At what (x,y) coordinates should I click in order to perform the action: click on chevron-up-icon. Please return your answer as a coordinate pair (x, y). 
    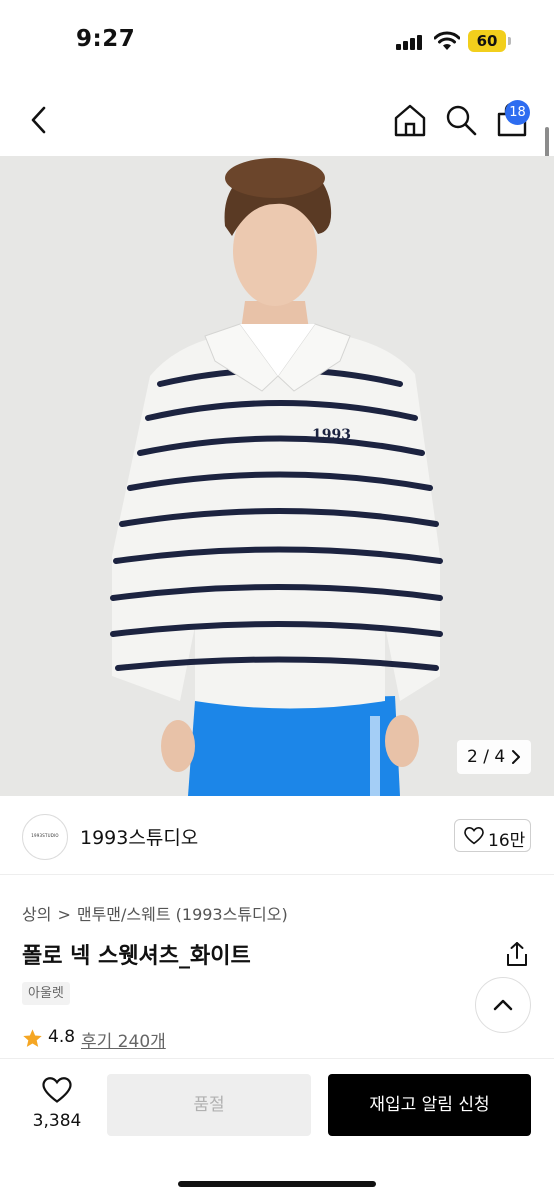
    Looking at the image, I should click on (503, 1005).